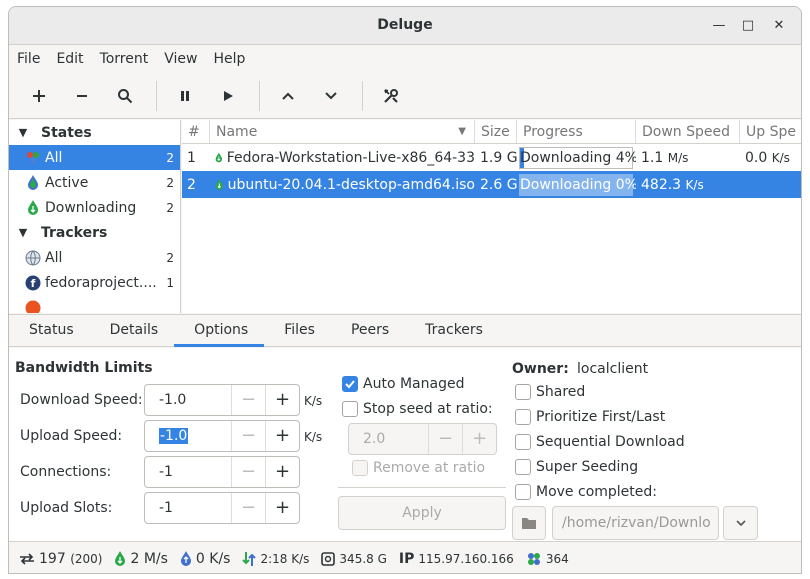 Image resolution: width=810 pixels, height=579 pixels. Describe the element at coordinates (350, 384) in the screenshot. I see `checkbox-checked-icon` at that location.